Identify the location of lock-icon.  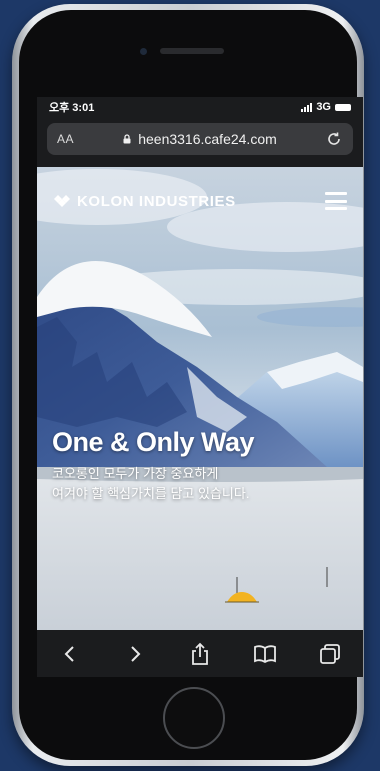
(127, 139).